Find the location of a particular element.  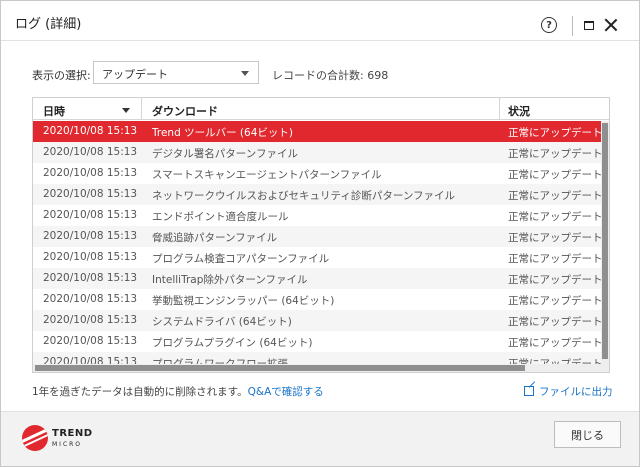

chevron-down-icon is located at coordinates (245, 73).